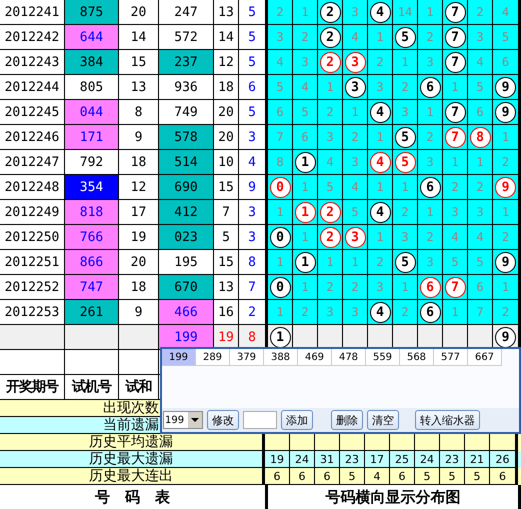  I want to click on table-cell: 7, so click(252, 287).